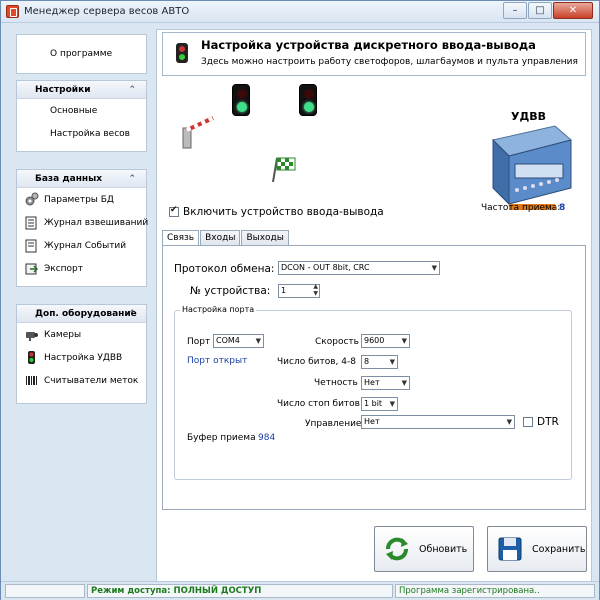 Image resolution: width=600 pixels, height=600 pixels. Describe the element at coordinates (12, 11) in the screenshot. I see `app-icon` at that location.